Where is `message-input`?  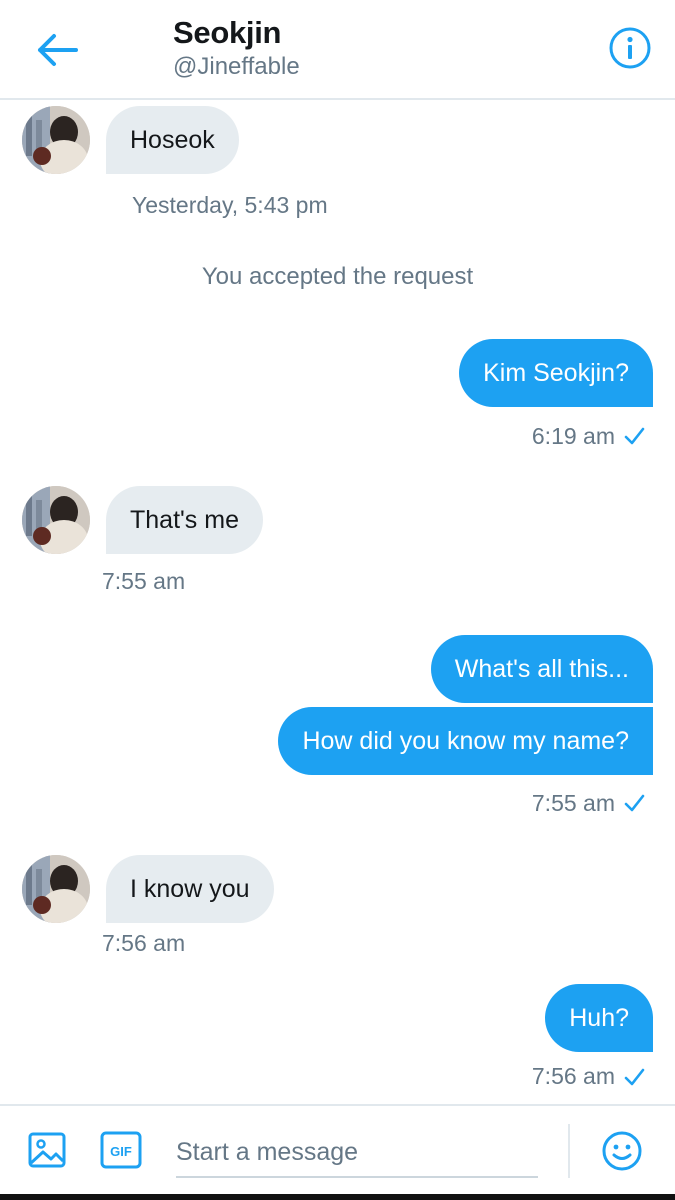 message-input is located at coordinates (357, 1153).